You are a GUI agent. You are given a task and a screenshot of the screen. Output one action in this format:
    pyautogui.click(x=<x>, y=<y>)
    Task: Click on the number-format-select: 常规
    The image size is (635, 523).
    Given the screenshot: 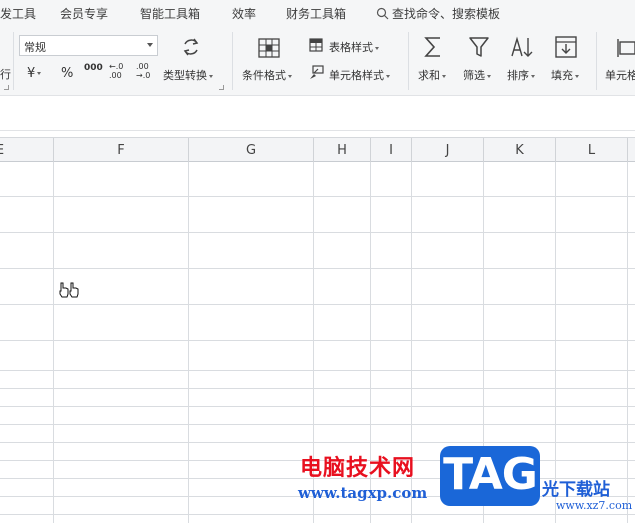 What is the action you would take?
    pyautogui.click(x=88, y=45)
    